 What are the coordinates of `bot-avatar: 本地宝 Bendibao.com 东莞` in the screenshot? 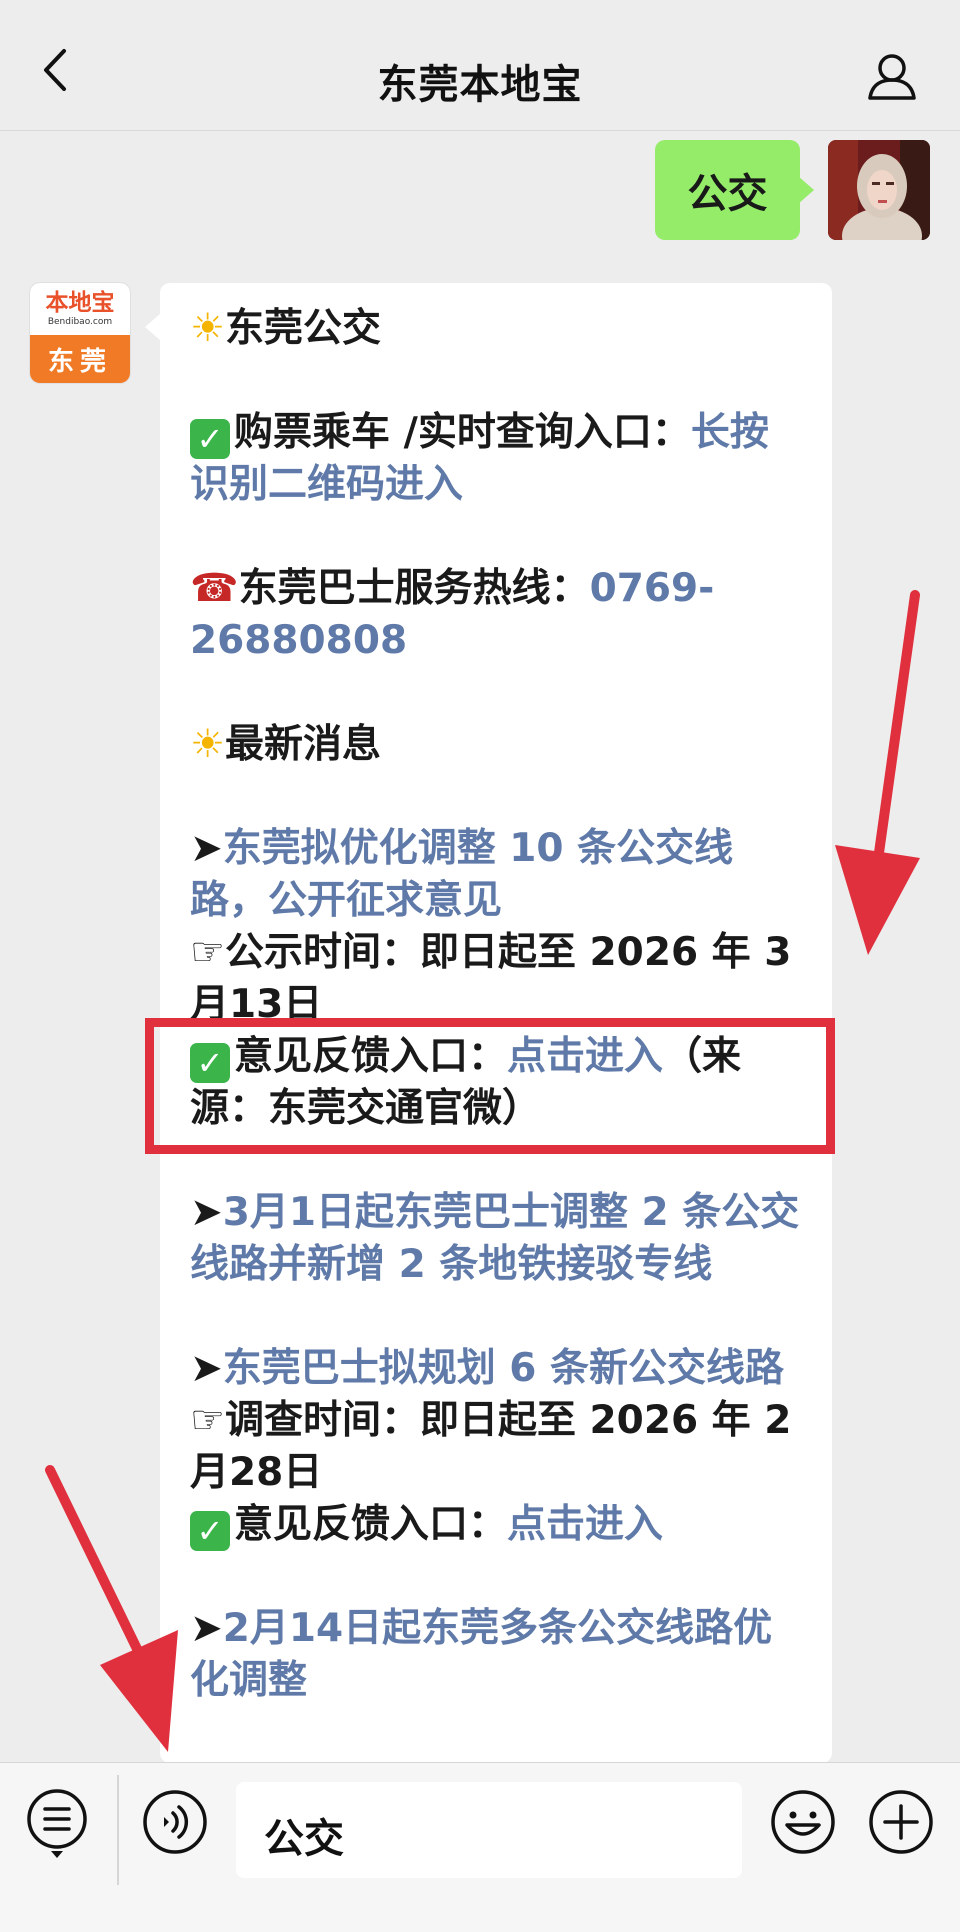 It's located at (80, 333).